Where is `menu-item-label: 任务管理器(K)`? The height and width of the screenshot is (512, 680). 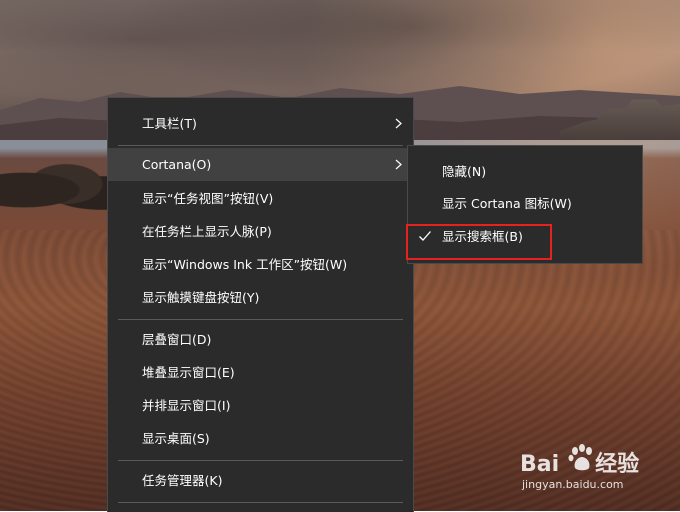 menu-item-label: 任务管理器(K) is located at coordinates (182, 480).